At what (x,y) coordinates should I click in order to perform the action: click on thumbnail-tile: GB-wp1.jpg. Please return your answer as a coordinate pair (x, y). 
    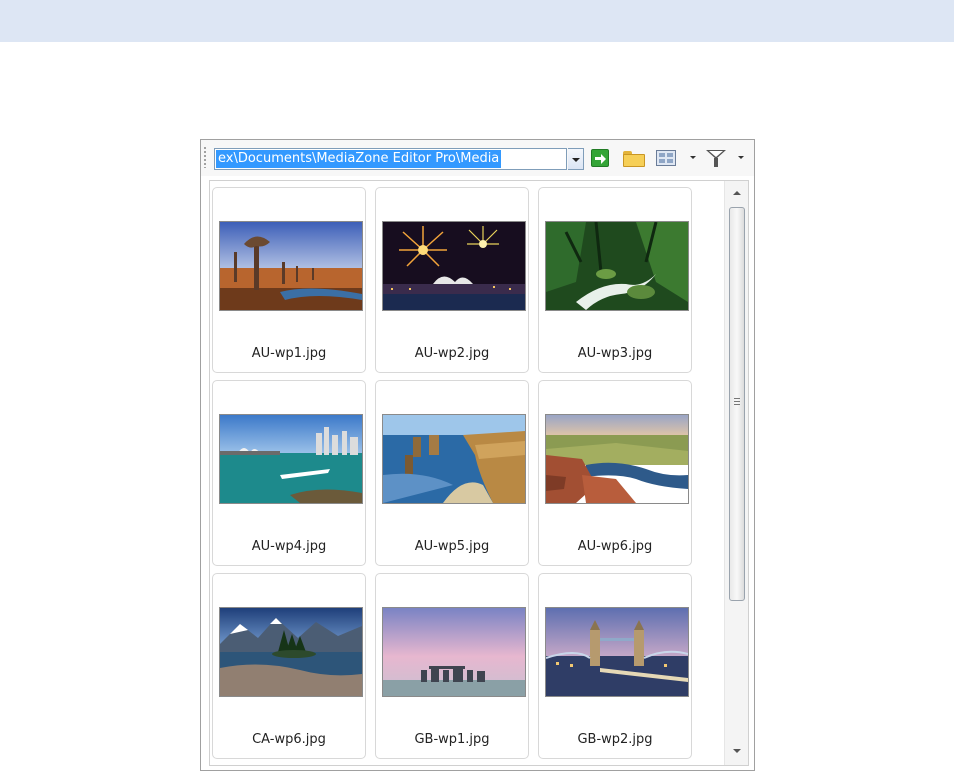
    Looking at the image, I should click on (452, 666).